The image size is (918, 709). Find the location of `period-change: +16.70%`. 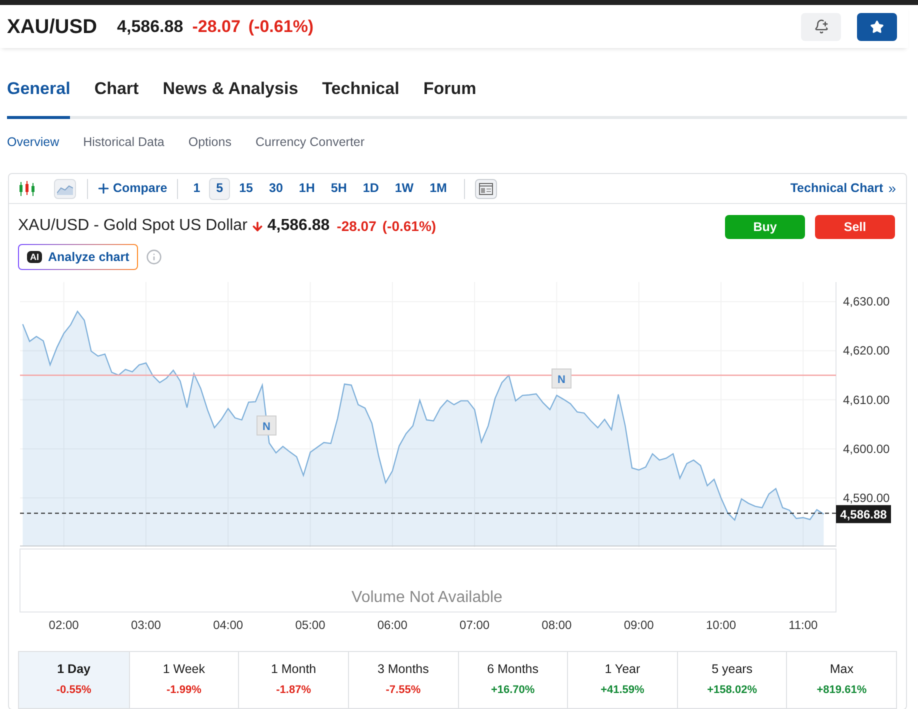

period-change: +16.70% is located at coordinates (512, 690).